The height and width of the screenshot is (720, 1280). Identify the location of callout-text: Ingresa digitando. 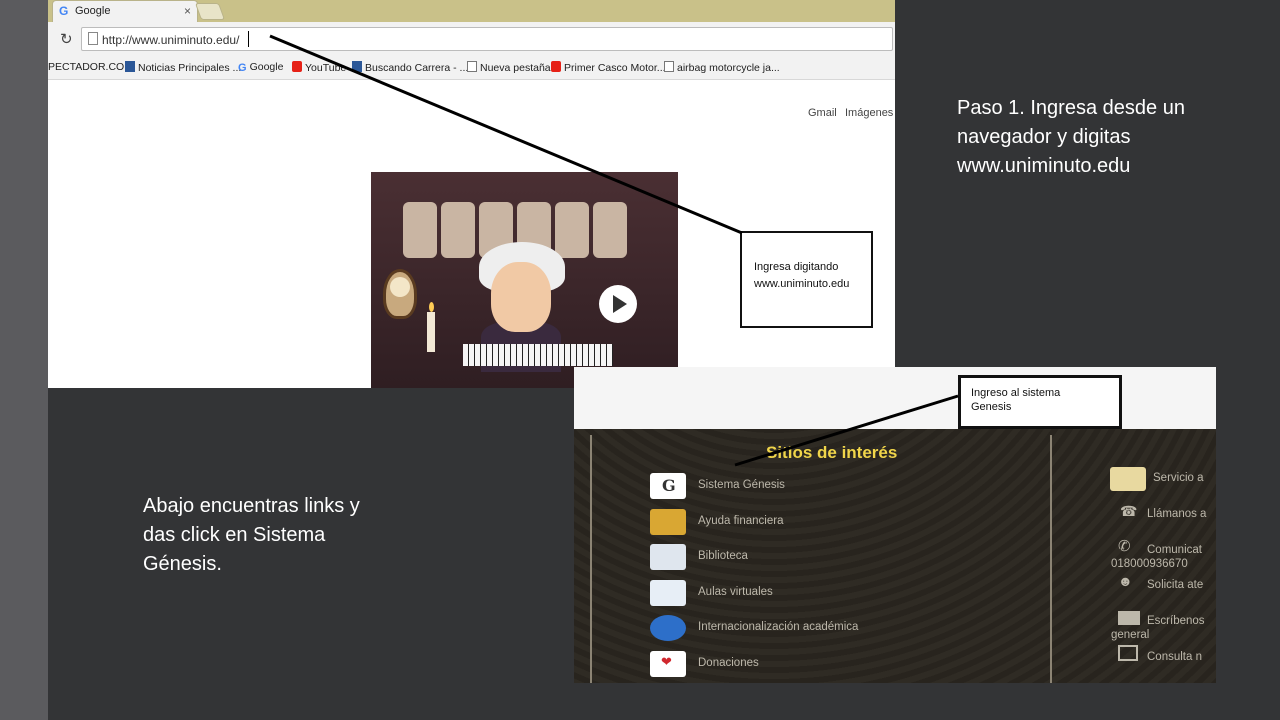
(796, 267).